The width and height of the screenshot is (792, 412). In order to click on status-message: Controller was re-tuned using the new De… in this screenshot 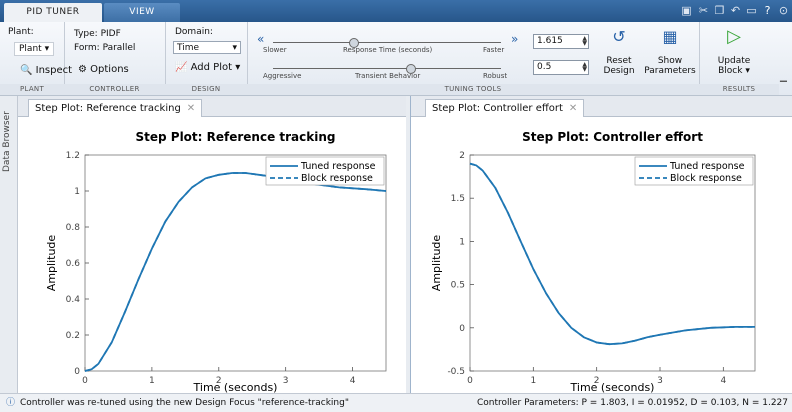, I will do `click(184, 403)`.